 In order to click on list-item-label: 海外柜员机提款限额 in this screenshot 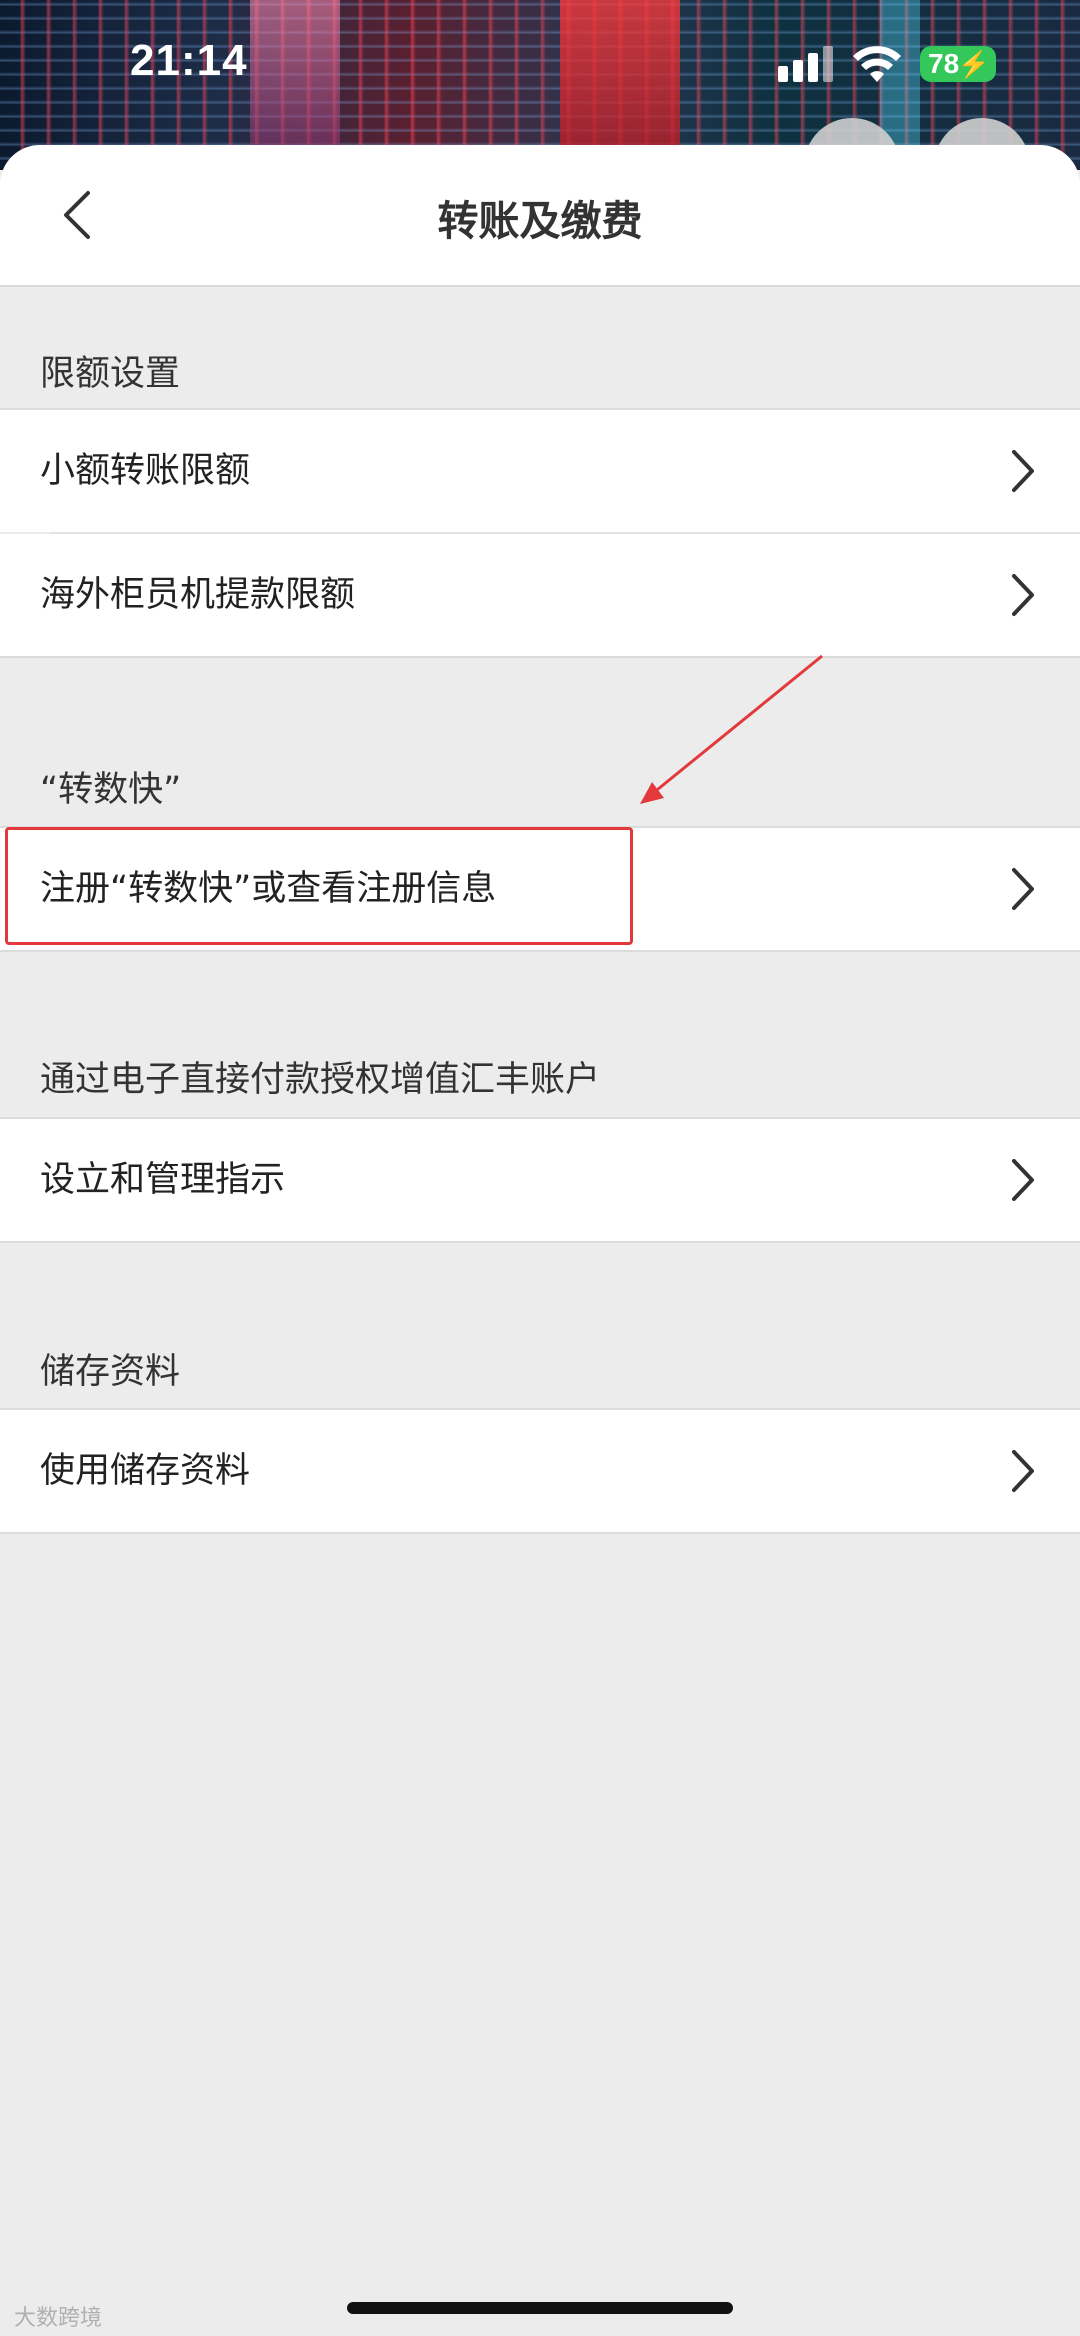, I will do `click(198, 595)`.